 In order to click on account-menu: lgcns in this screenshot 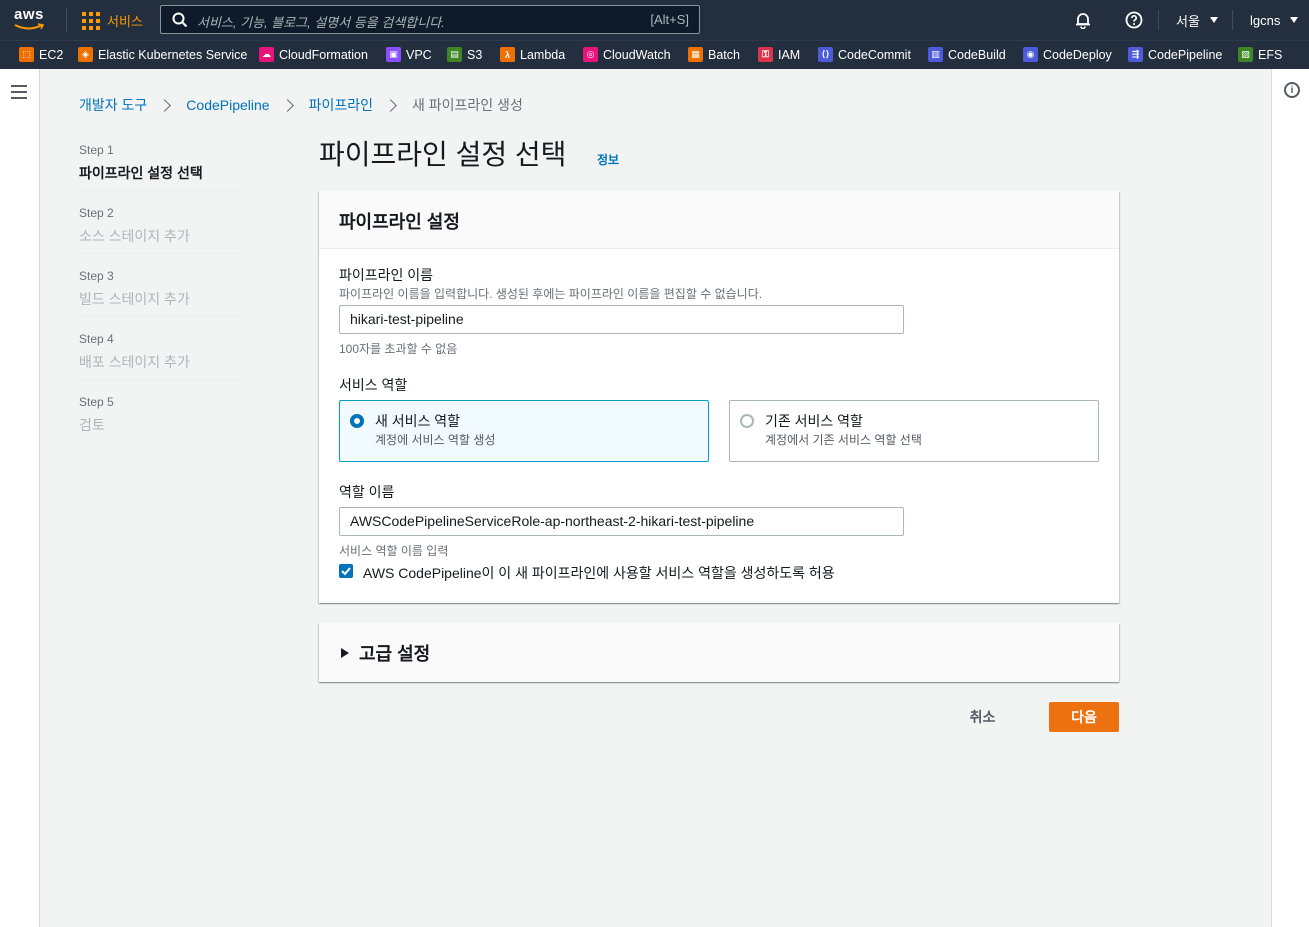, I will do `click(1274, 20)`.